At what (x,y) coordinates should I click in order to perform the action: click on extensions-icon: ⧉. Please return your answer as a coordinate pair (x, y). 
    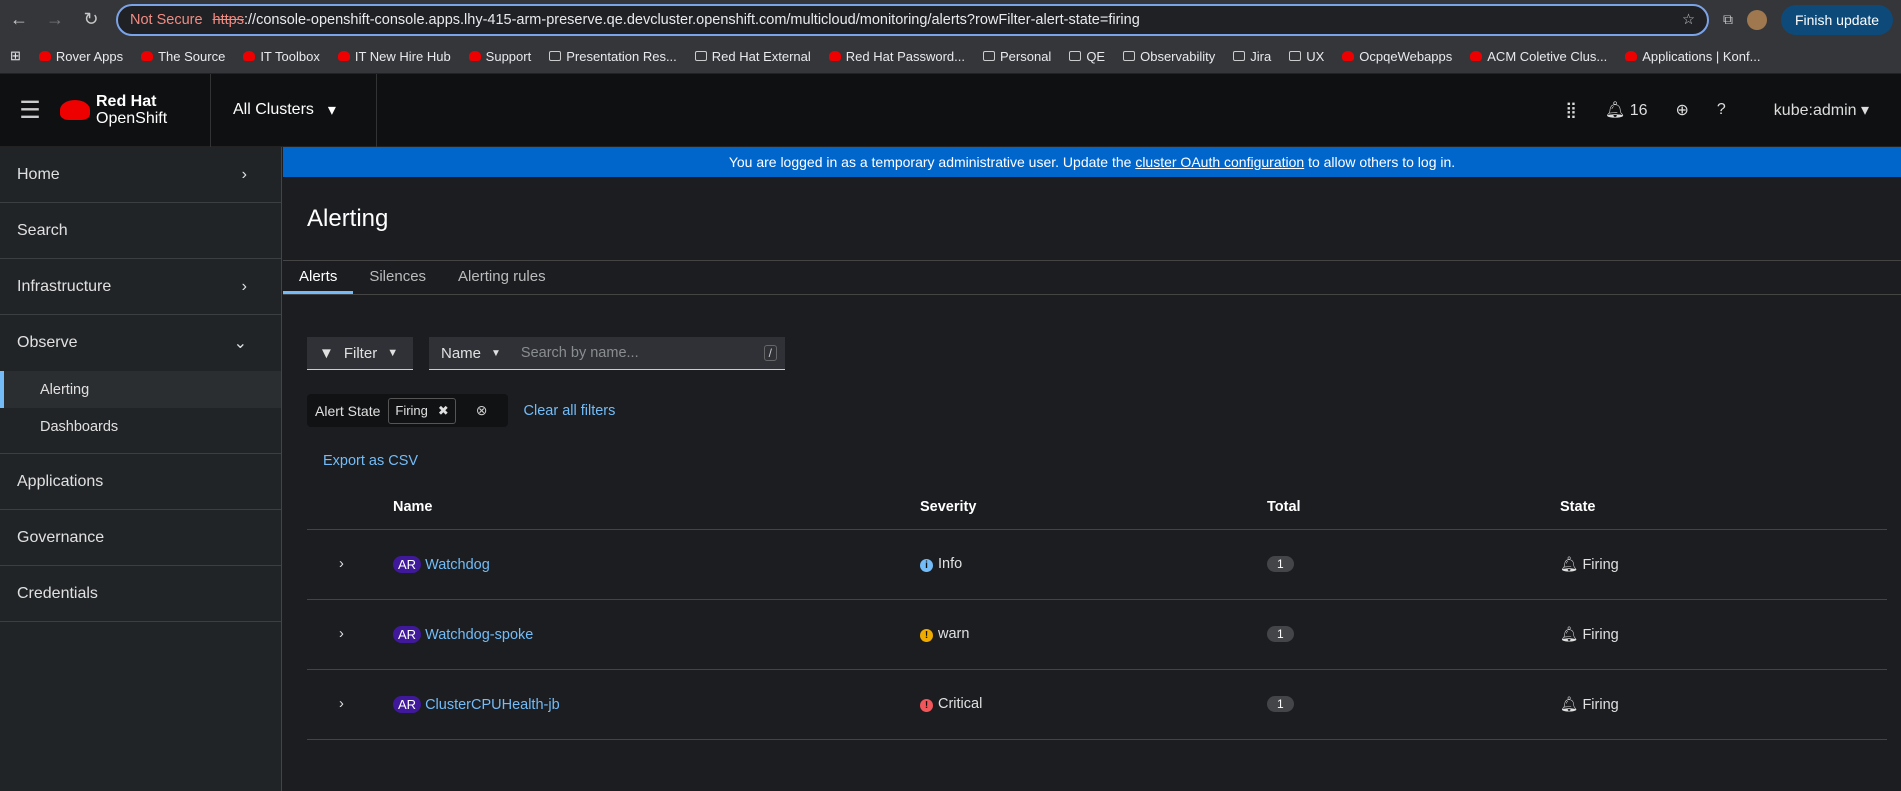
    Looking at the image, I should click on (1728, 19).